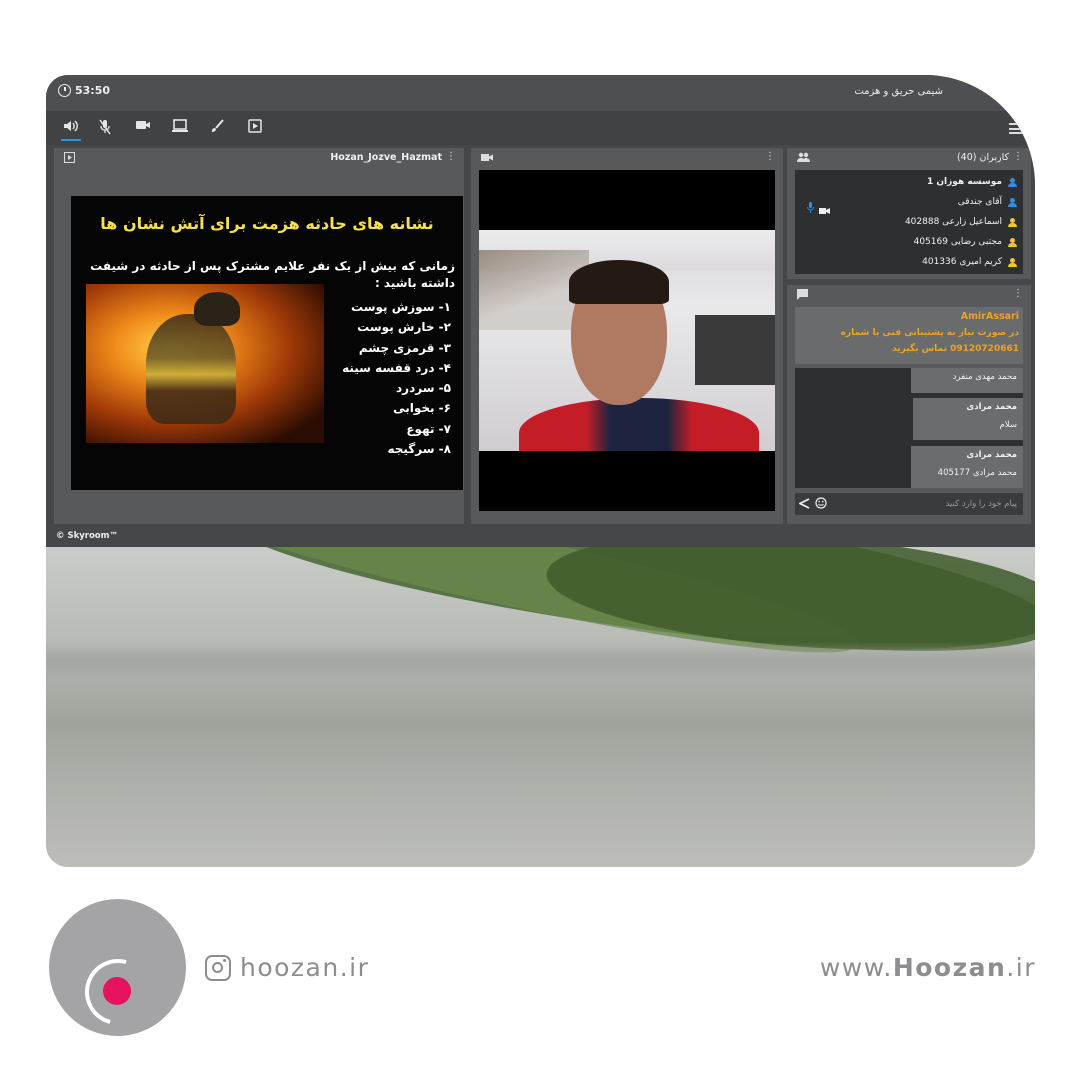 The width and height of the screenshot is (1080, 1080). I want to click on session-timer: 53:50, so click(84, 90).